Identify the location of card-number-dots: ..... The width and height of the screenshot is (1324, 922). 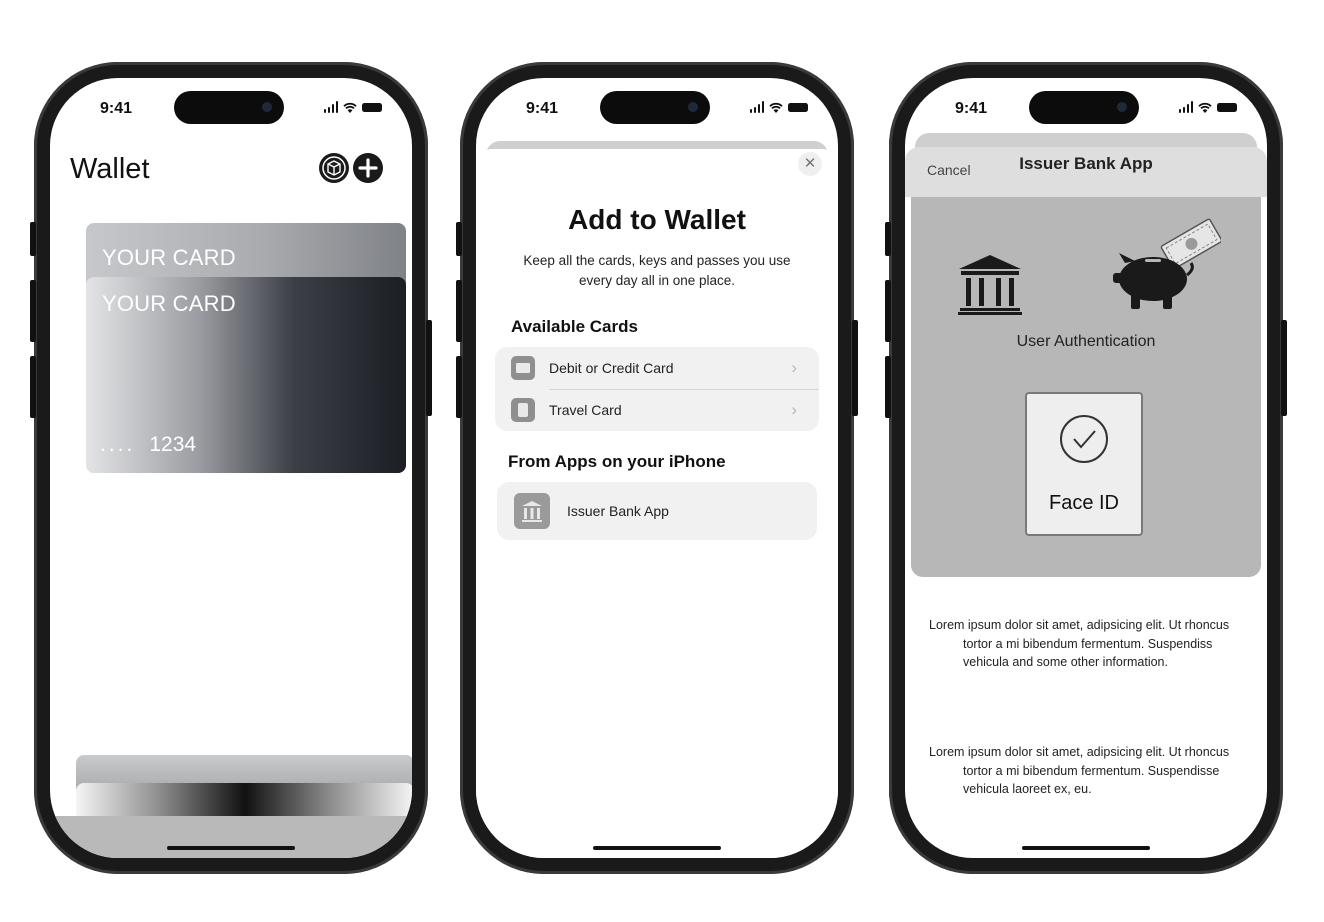
(118, 444).